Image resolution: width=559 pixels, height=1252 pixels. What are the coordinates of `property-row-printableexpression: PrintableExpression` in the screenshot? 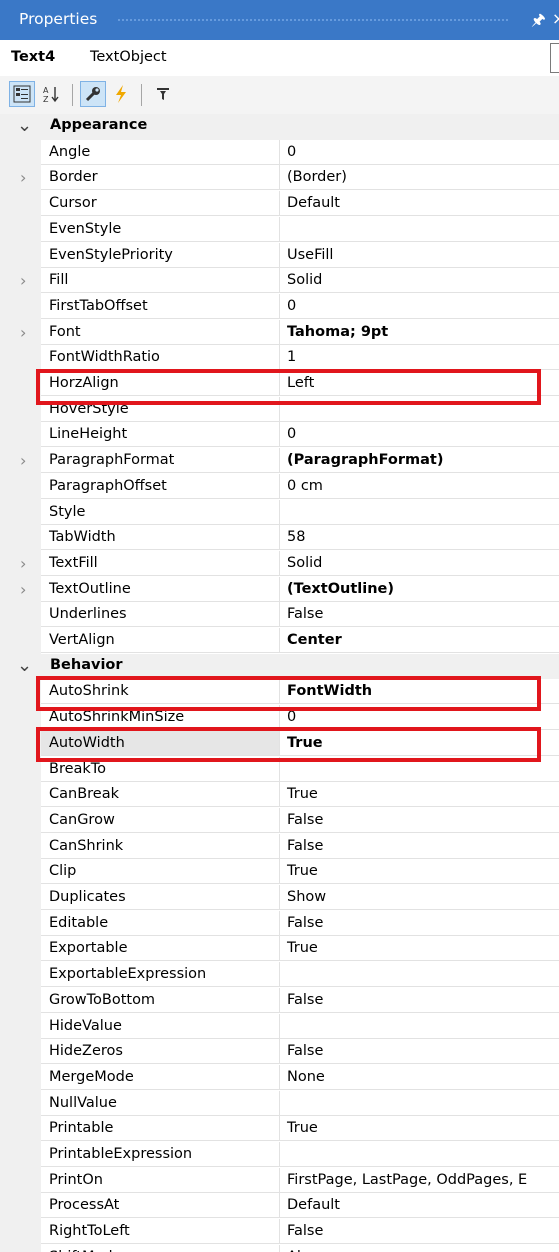 It's located at (279, 1155).